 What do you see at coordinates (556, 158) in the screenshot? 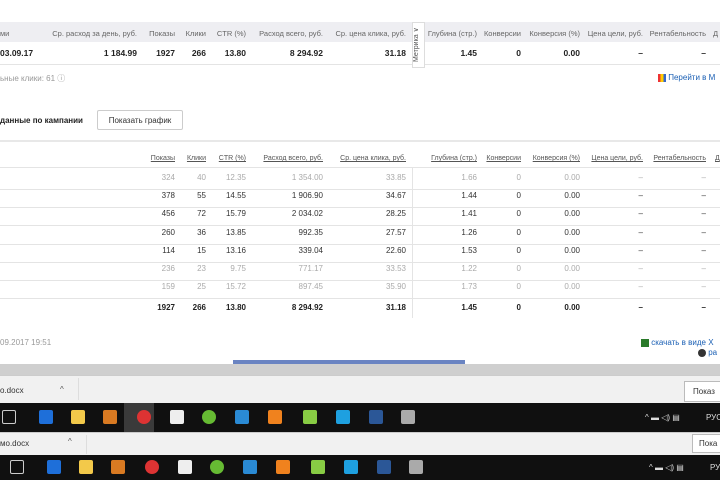
I see `column-header-link: Конверсия (%)` at bounding box center [556, 158].